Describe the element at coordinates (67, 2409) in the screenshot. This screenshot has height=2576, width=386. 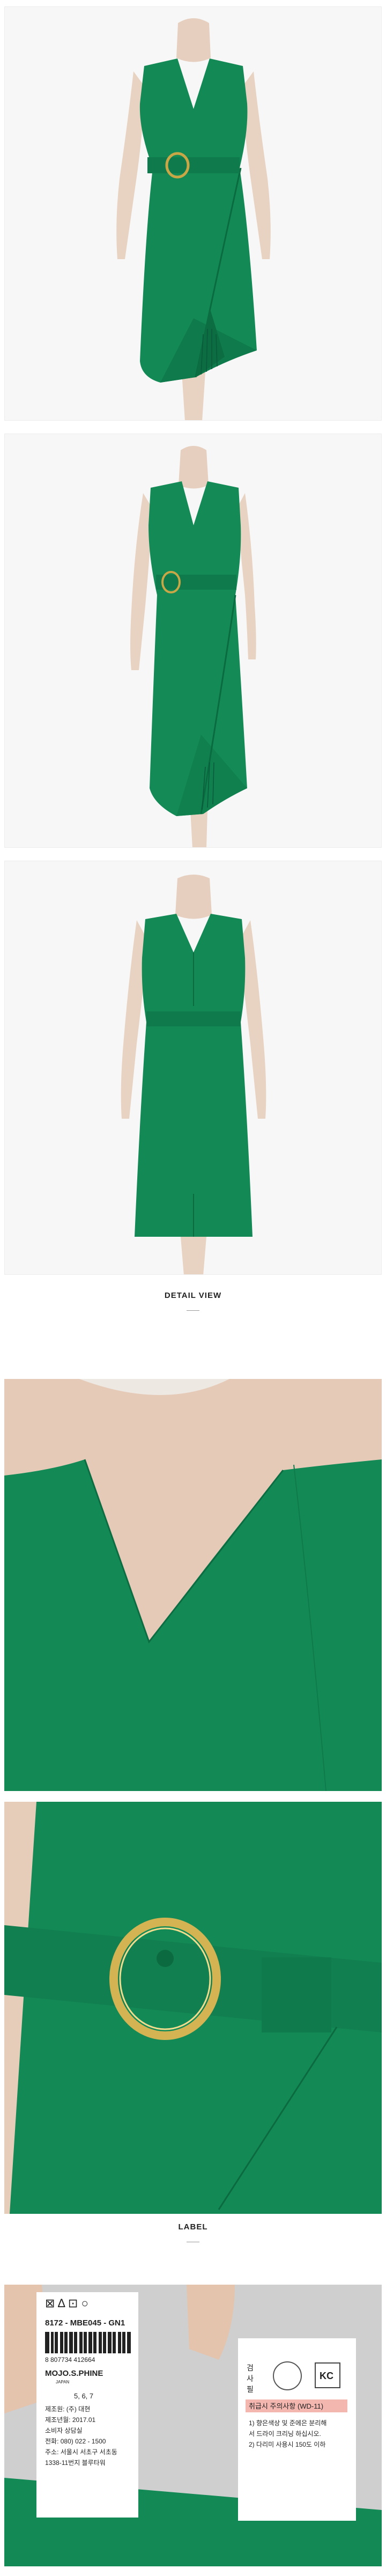
I see `care-tag-maker: 제조원: (주) 대현` at that location.